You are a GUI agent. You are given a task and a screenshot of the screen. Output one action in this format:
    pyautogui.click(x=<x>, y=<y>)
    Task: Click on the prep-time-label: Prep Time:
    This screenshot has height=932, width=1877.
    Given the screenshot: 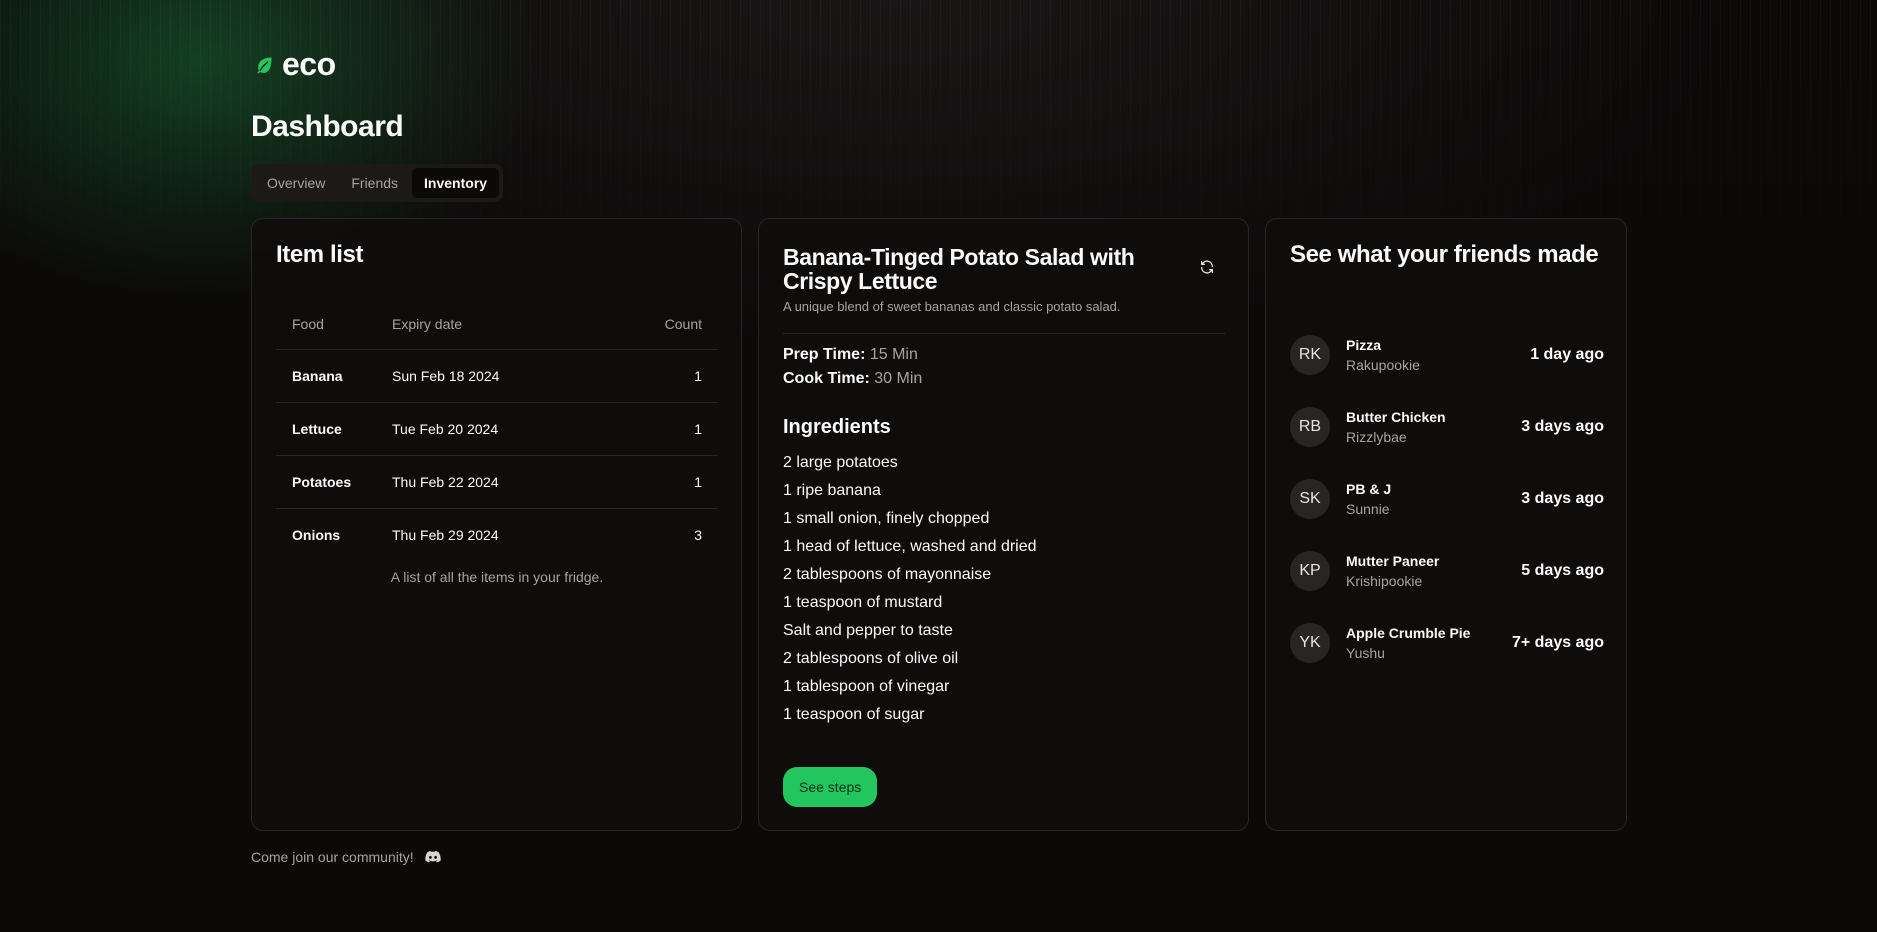 What is the action you would take?
    pyautogui.click(x=824, y=354)
    